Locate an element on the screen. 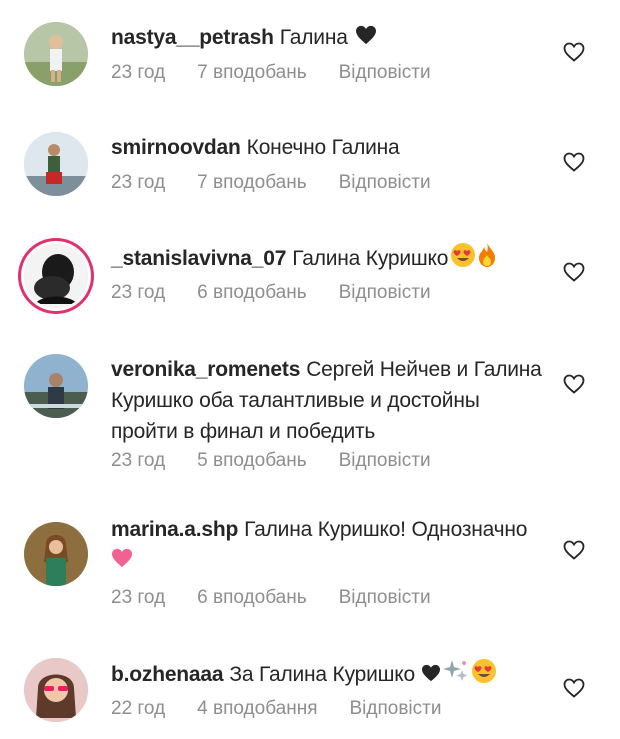 Image resolution: width=620 pixels, height=739 pixels. comment-time: 22 год is located at coordinates (138, 708).